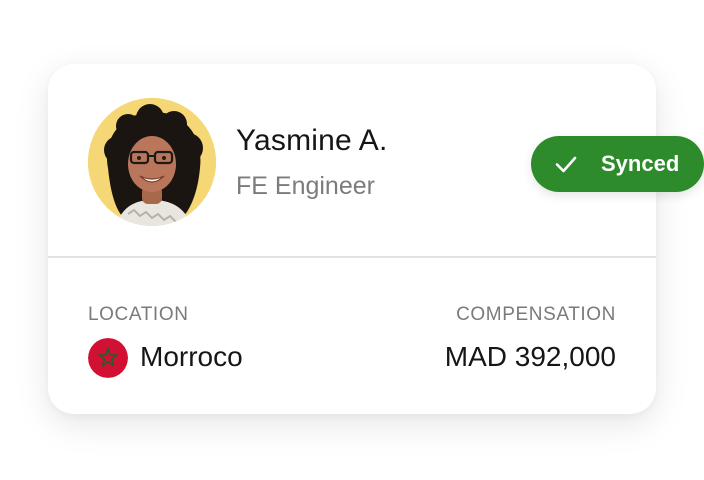 The width and height of the screenshot is (704, 480). I want to click on synced-status-badge: Synced, so click(617, 164).